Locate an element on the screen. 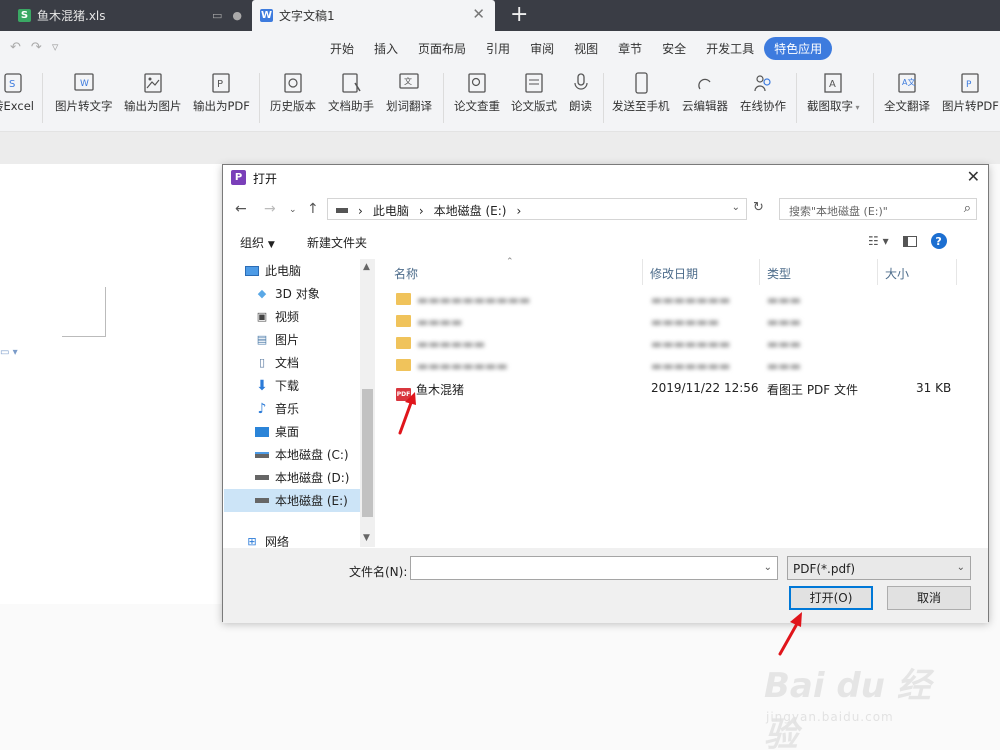 The width and height of the screenshot is (1000, 750). picture-icon is located at coordinates (153, 83).